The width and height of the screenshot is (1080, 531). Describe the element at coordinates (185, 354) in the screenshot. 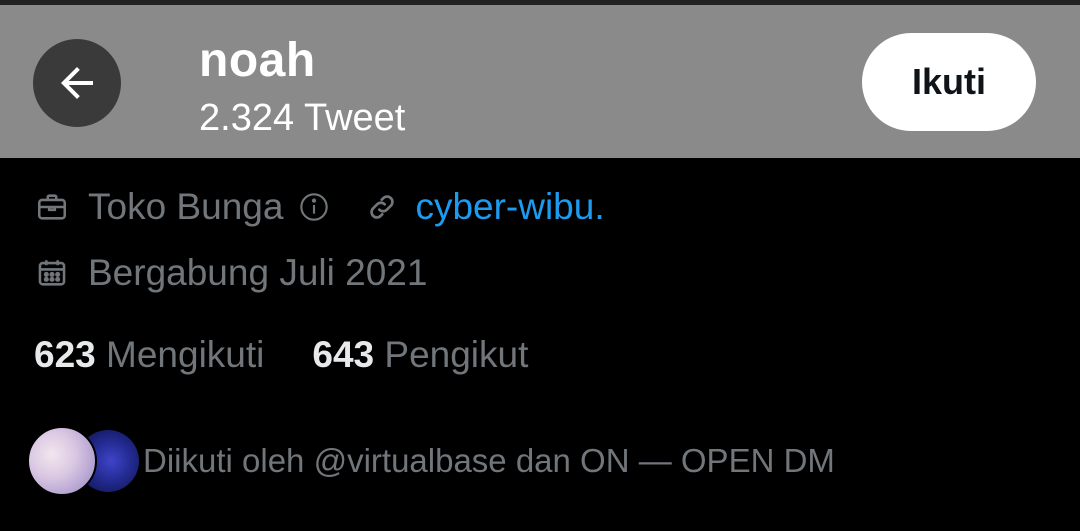

I see `following-label: Mengikuti` at that location.